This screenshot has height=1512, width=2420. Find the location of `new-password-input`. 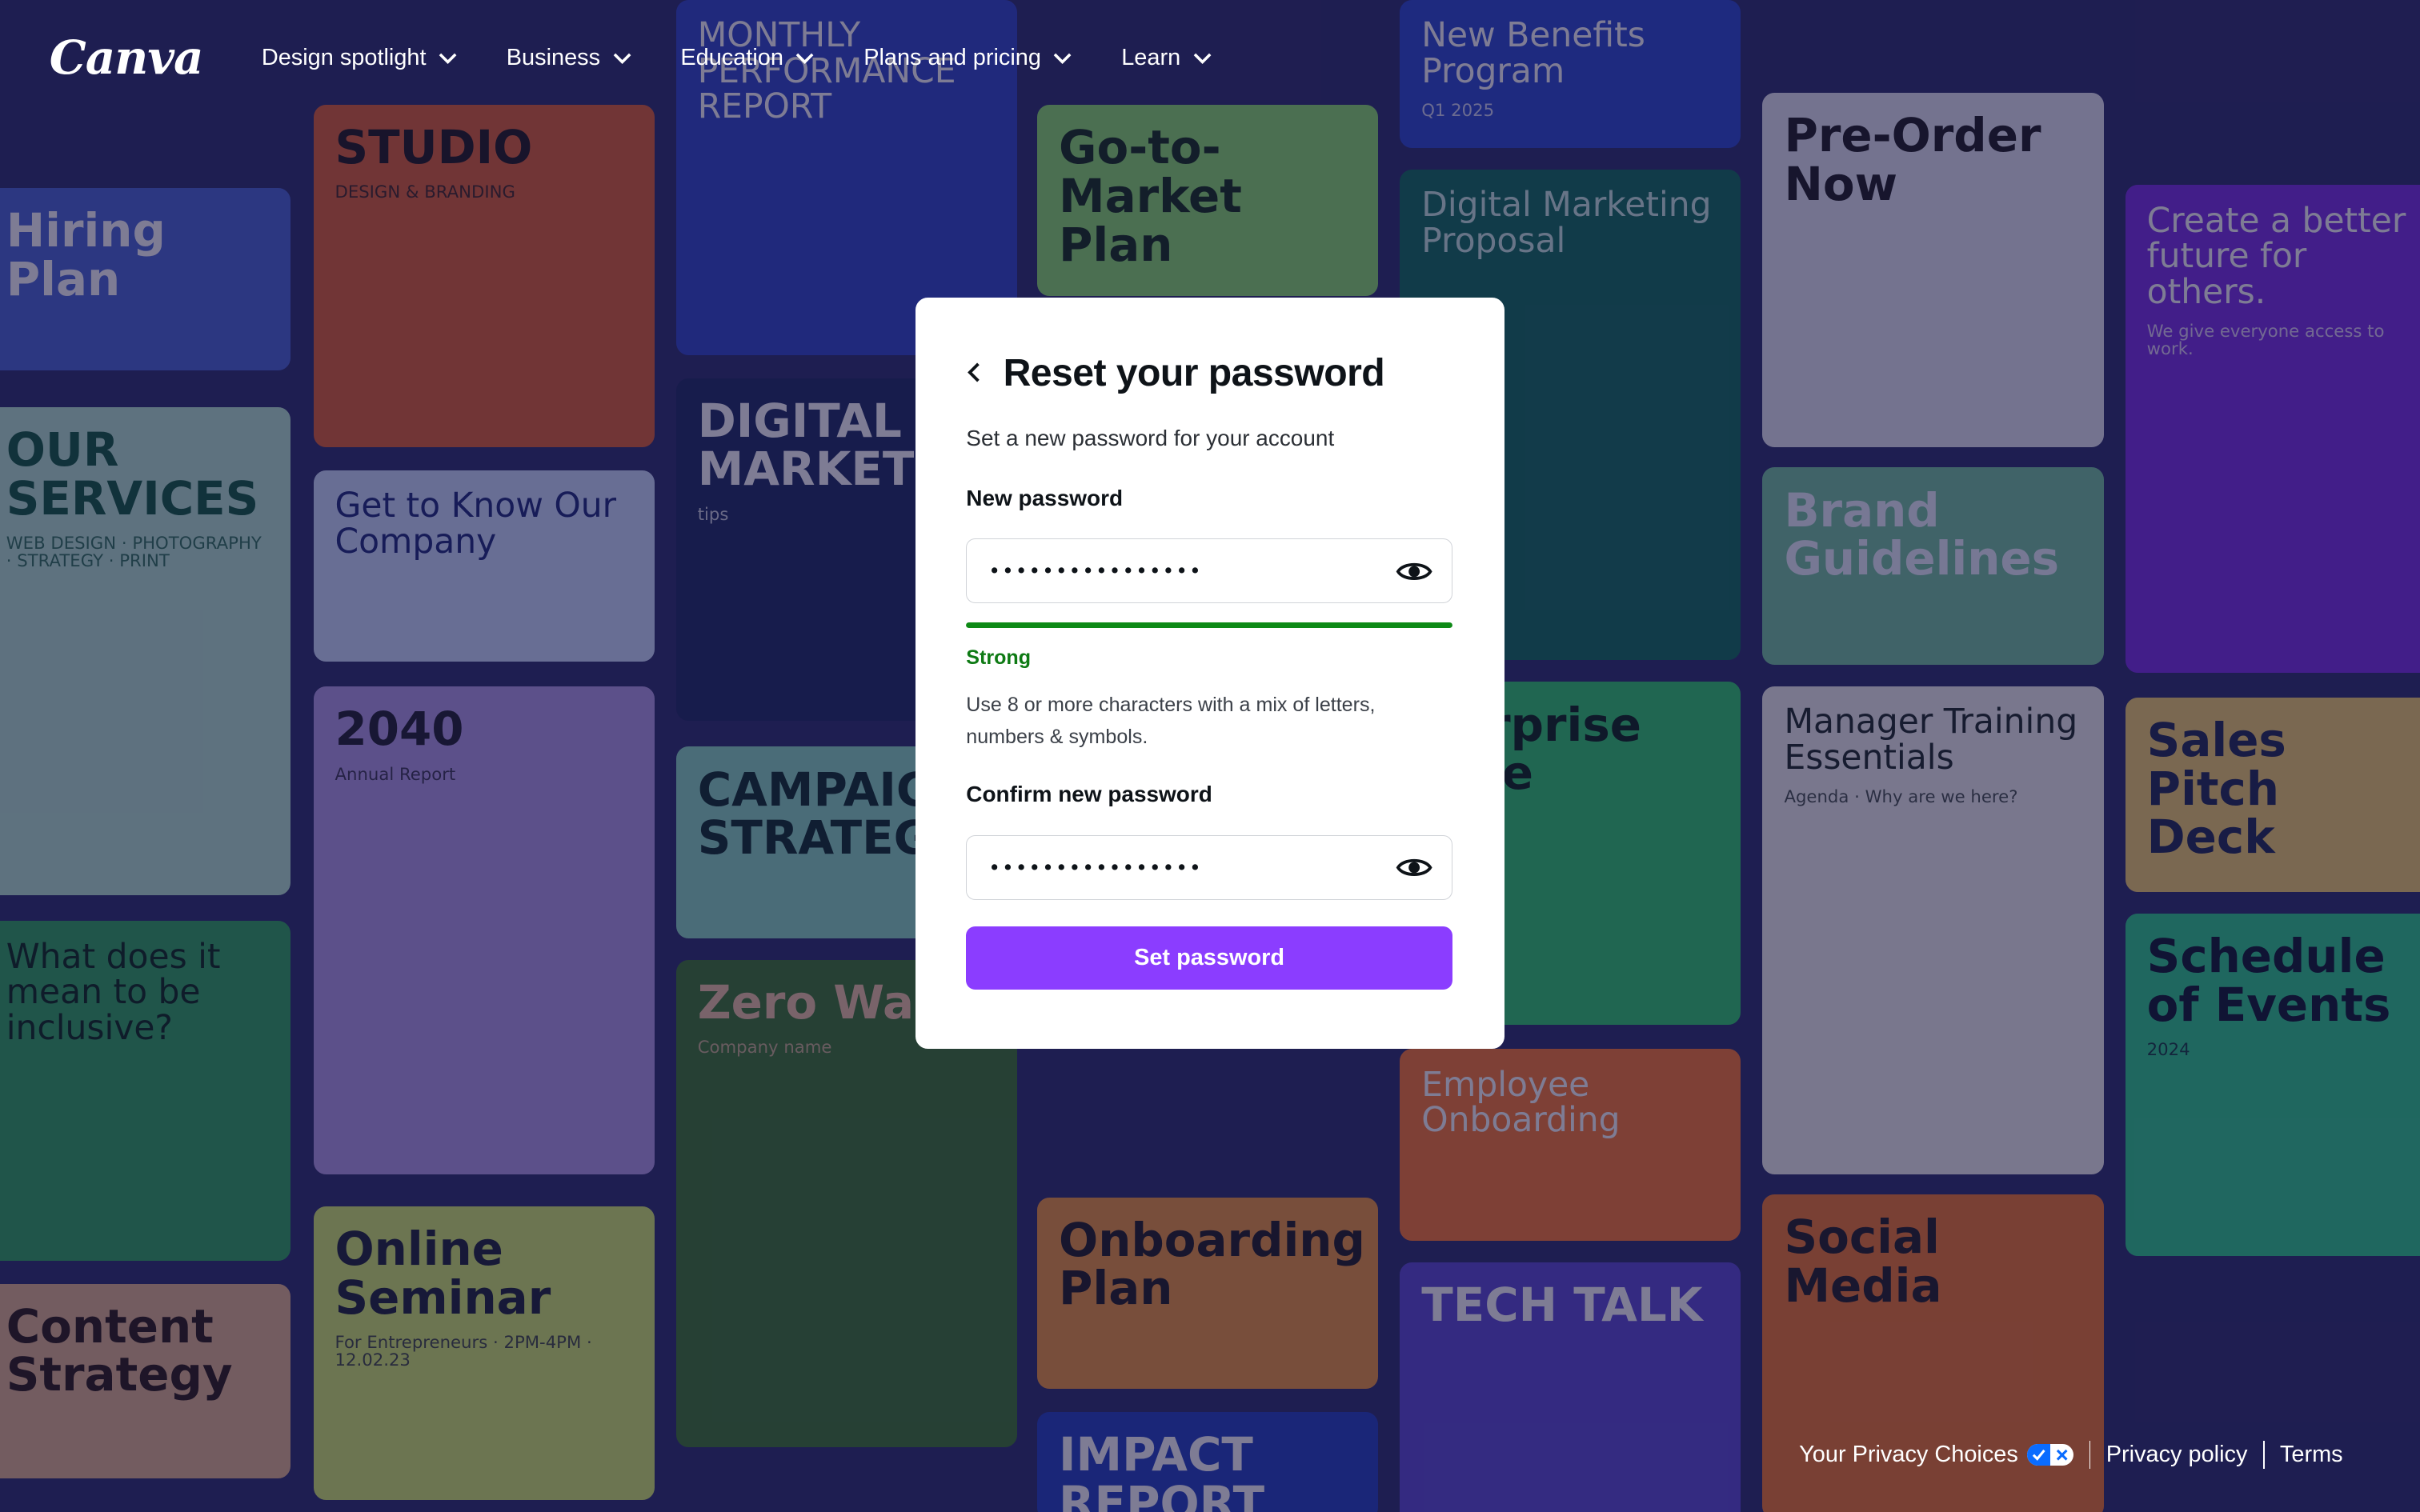

new-password-input is located at coordinates (1190, 571).